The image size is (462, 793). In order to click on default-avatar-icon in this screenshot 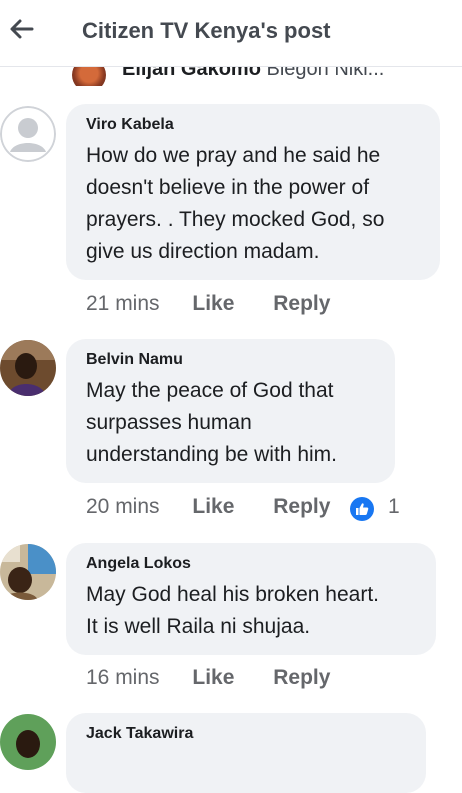, I will do `click(28, 134)`.